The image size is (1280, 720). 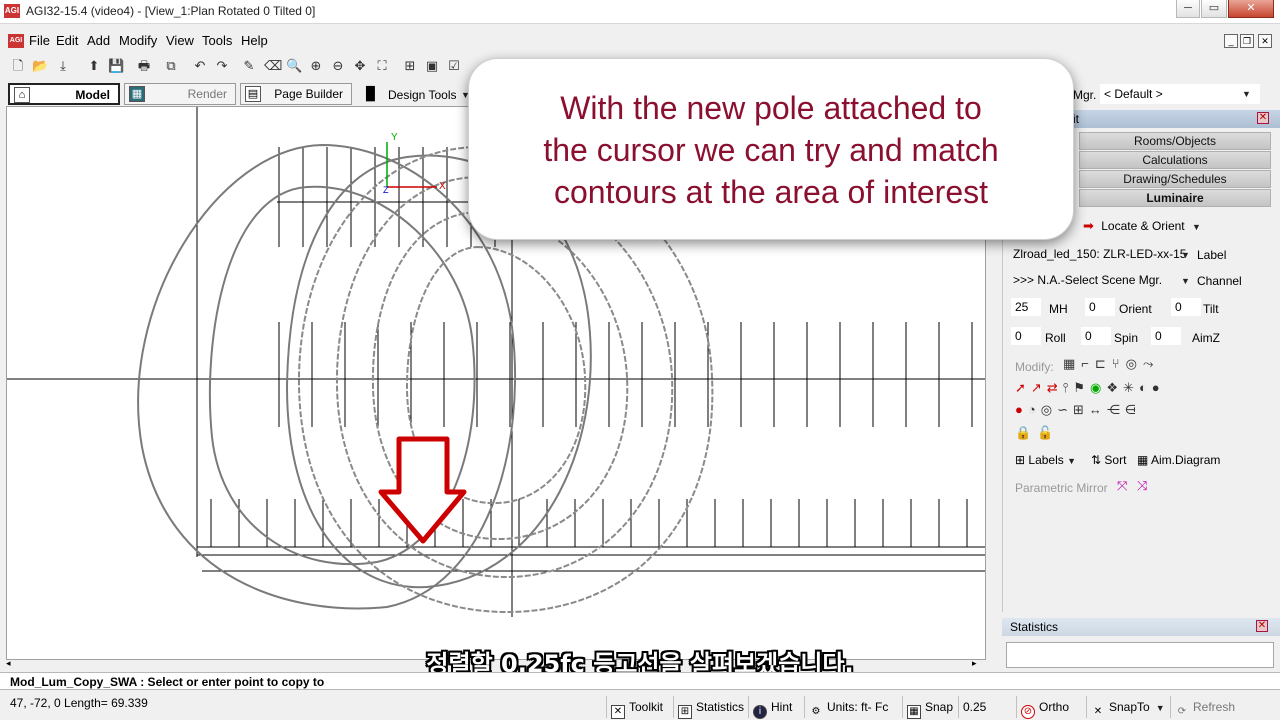 I want to click on swap-icon: ⇄, so click(x=1055, y=387).